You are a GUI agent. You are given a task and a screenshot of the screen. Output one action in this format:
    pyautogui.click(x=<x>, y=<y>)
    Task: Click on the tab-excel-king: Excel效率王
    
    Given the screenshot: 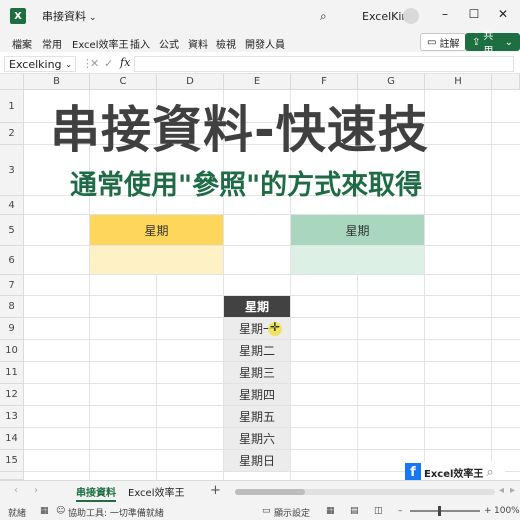 What is the action you would take?
    pyautogui.click(x=100, y=43)
    